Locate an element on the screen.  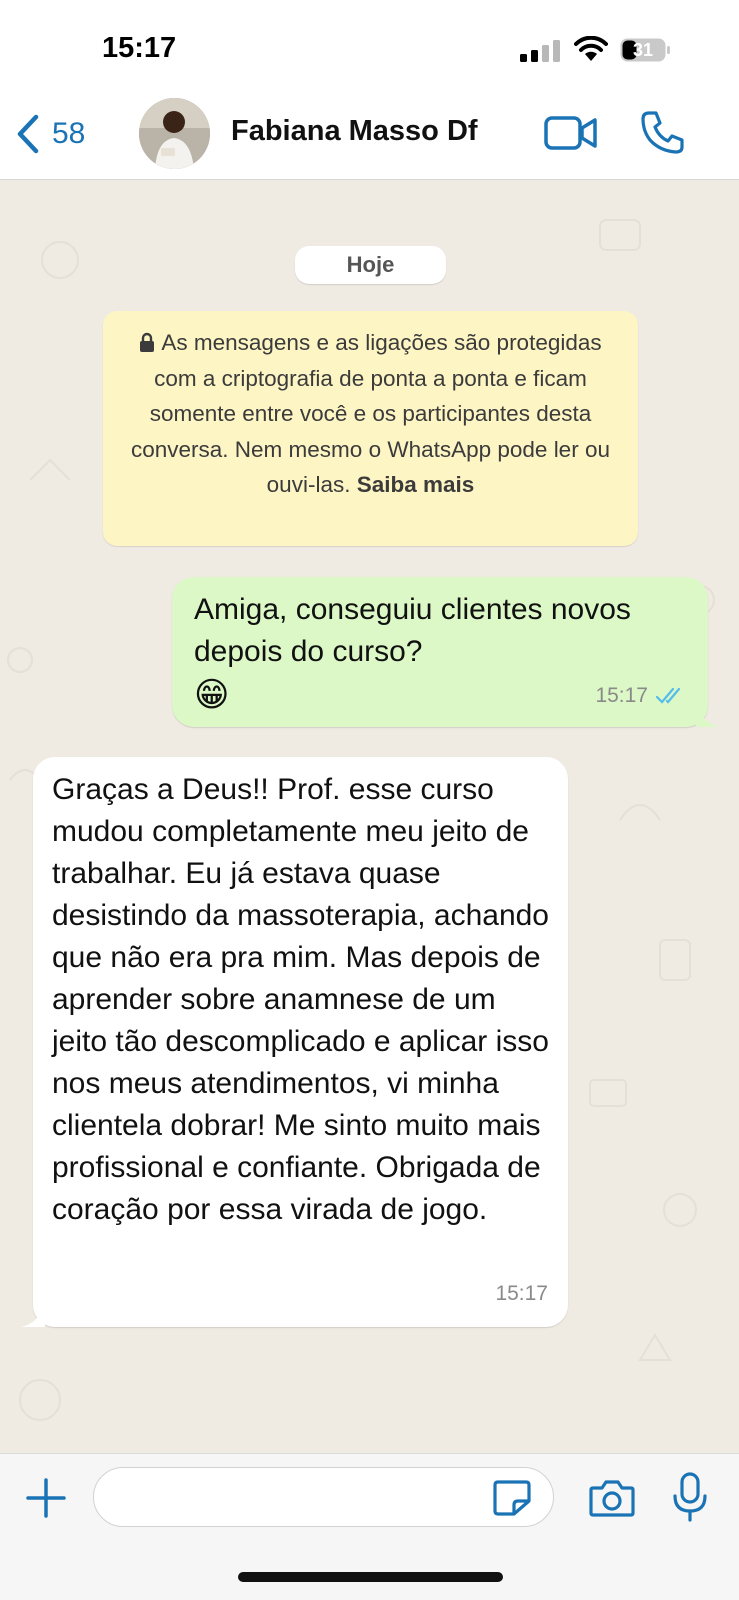
avatar-photo is located at coordinates (174, 133).